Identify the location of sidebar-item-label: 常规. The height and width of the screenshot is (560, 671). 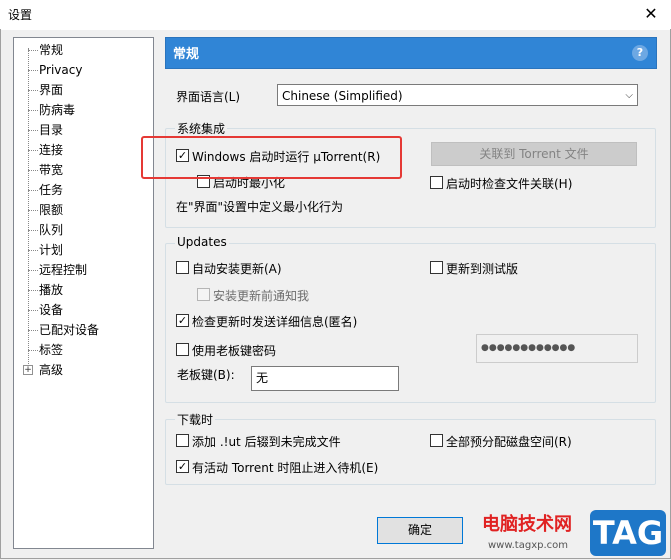
(51, 50).